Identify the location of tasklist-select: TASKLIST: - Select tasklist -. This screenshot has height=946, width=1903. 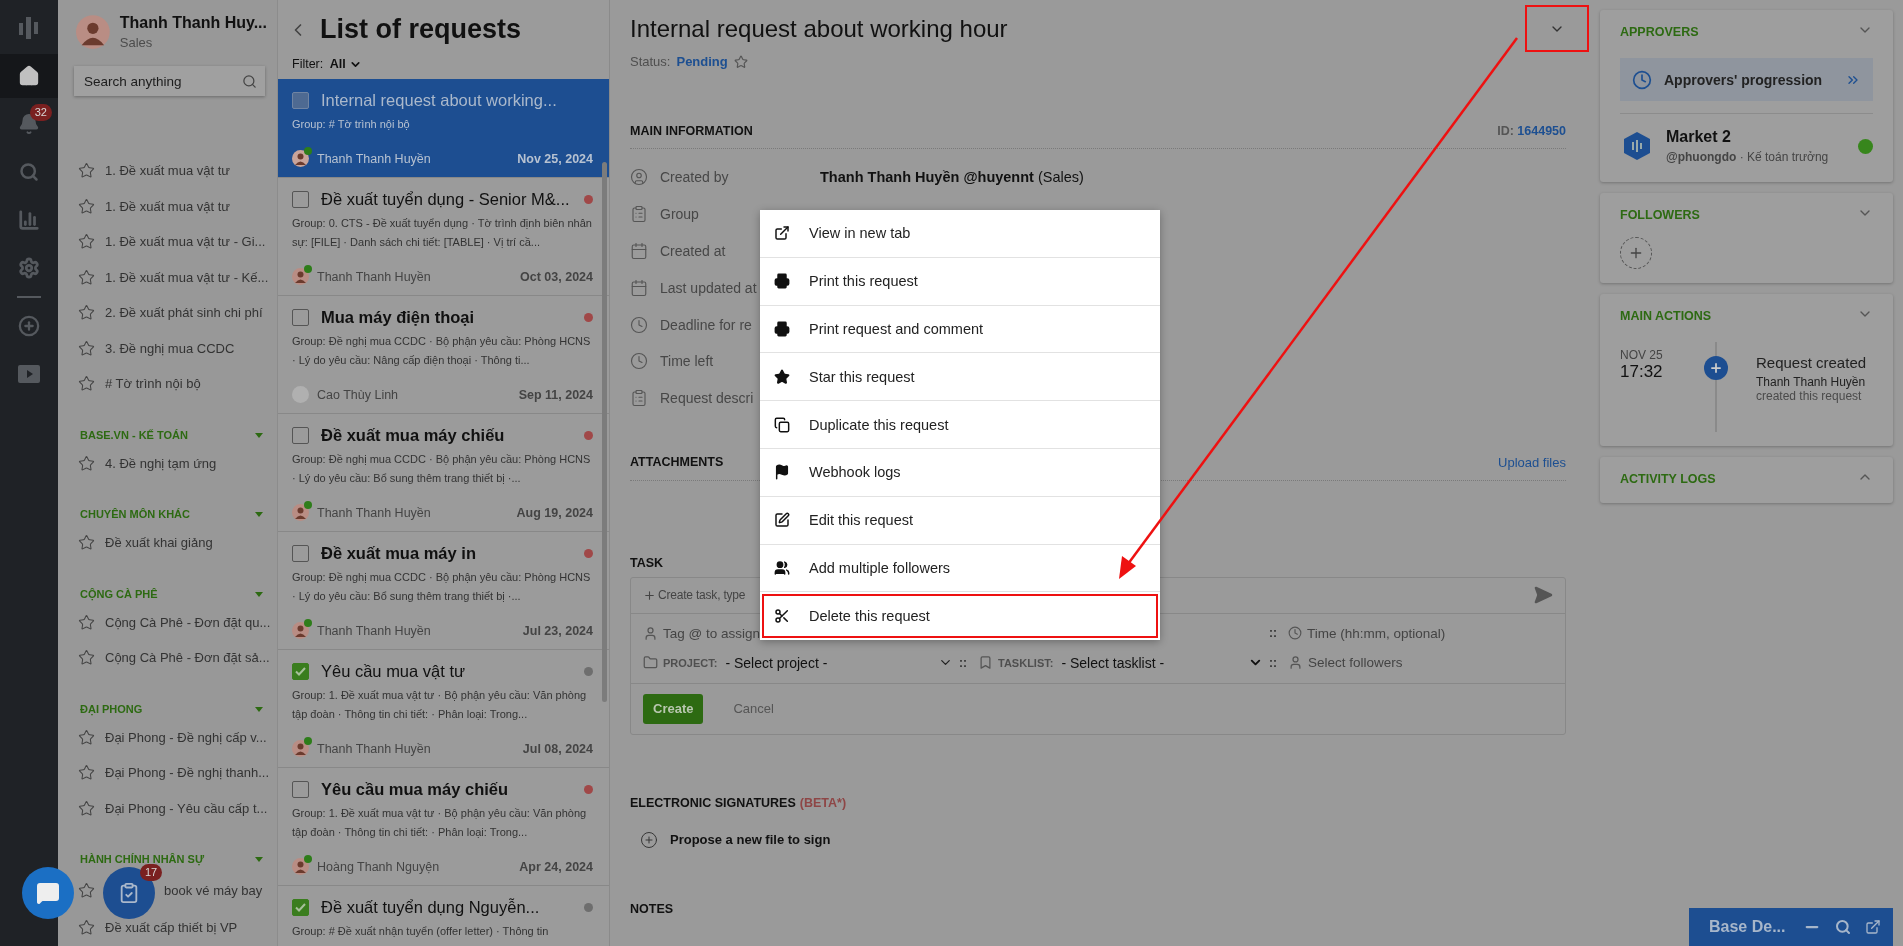
(1081, 662).